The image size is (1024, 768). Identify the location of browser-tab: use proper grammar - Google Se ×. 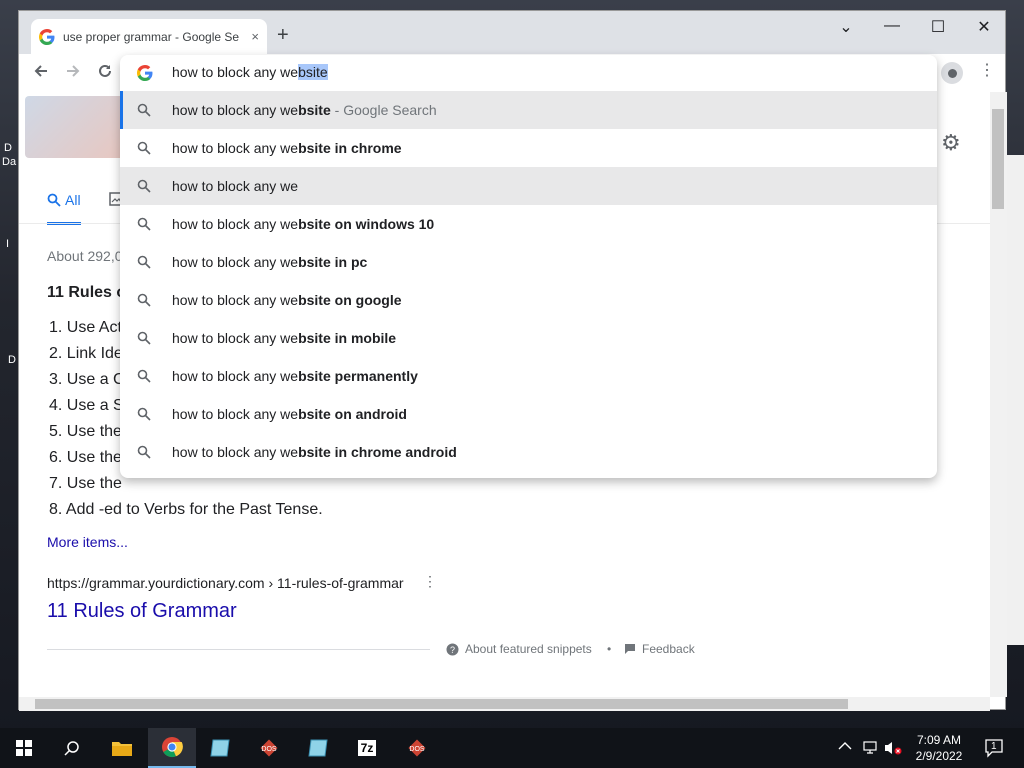
(149, 36).